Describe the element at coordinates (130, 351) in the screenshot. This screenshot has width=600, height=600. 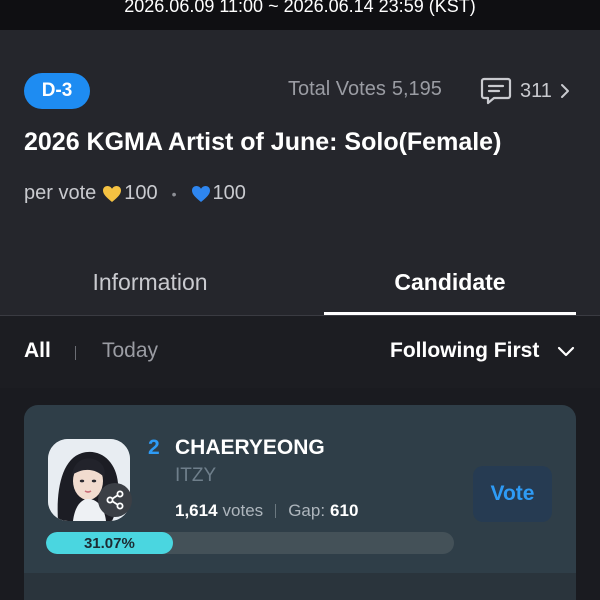
I see `filter-today: Today` at that location.